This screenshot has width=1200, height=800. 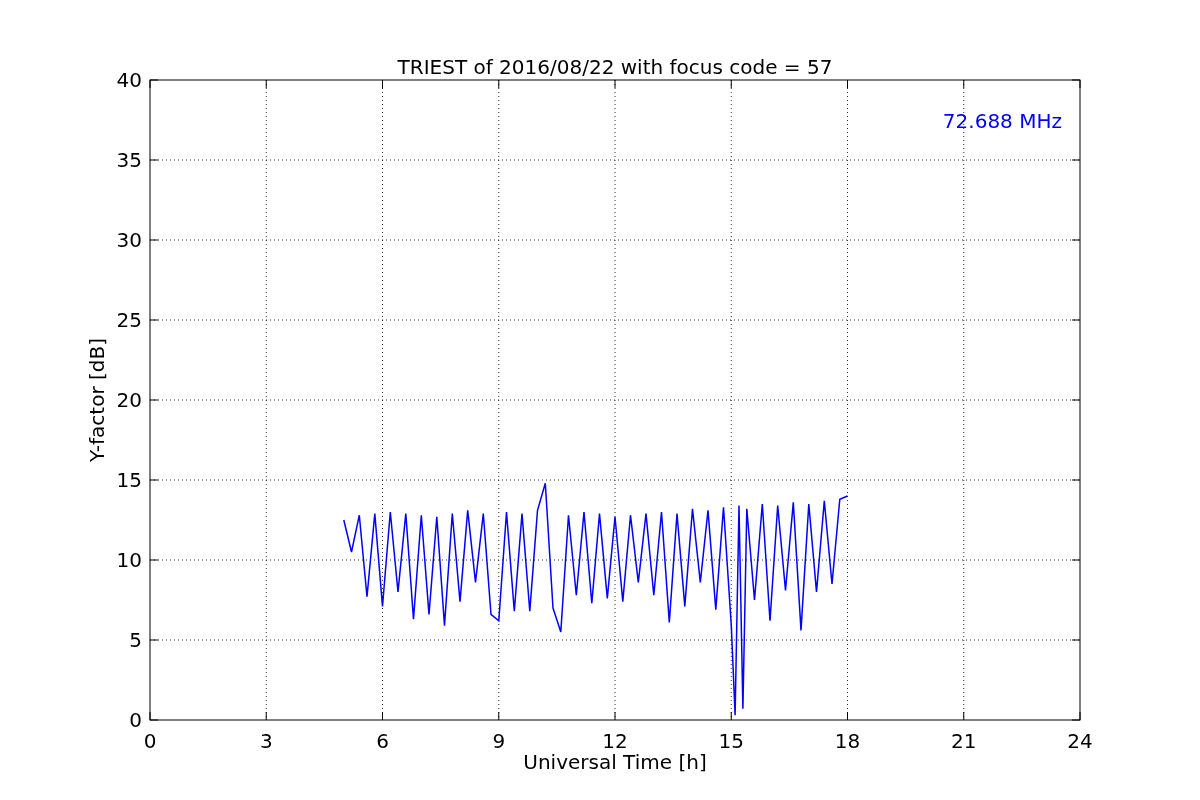 I want to click on x-tick-label: 15, so click(x=731, y=741).